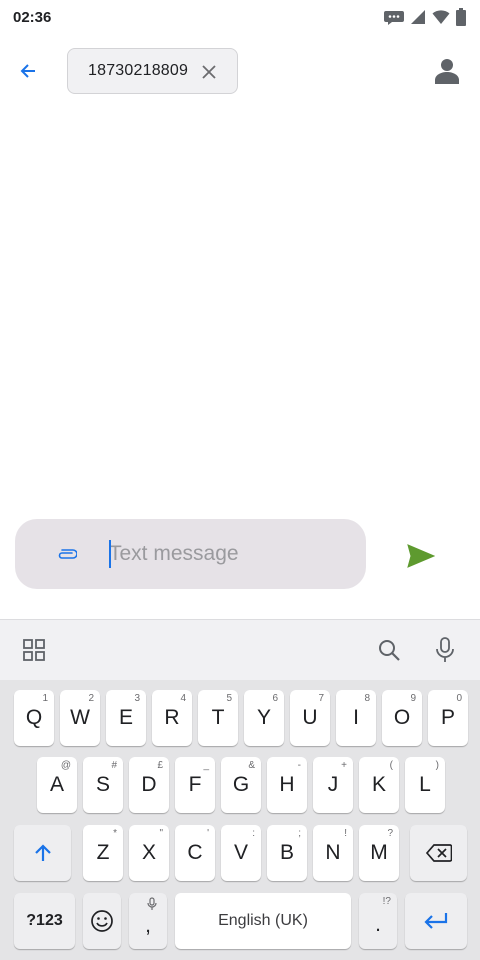 This screenshot has width=480, height=960. I want to click on key-hint: _, so click(206, 765).